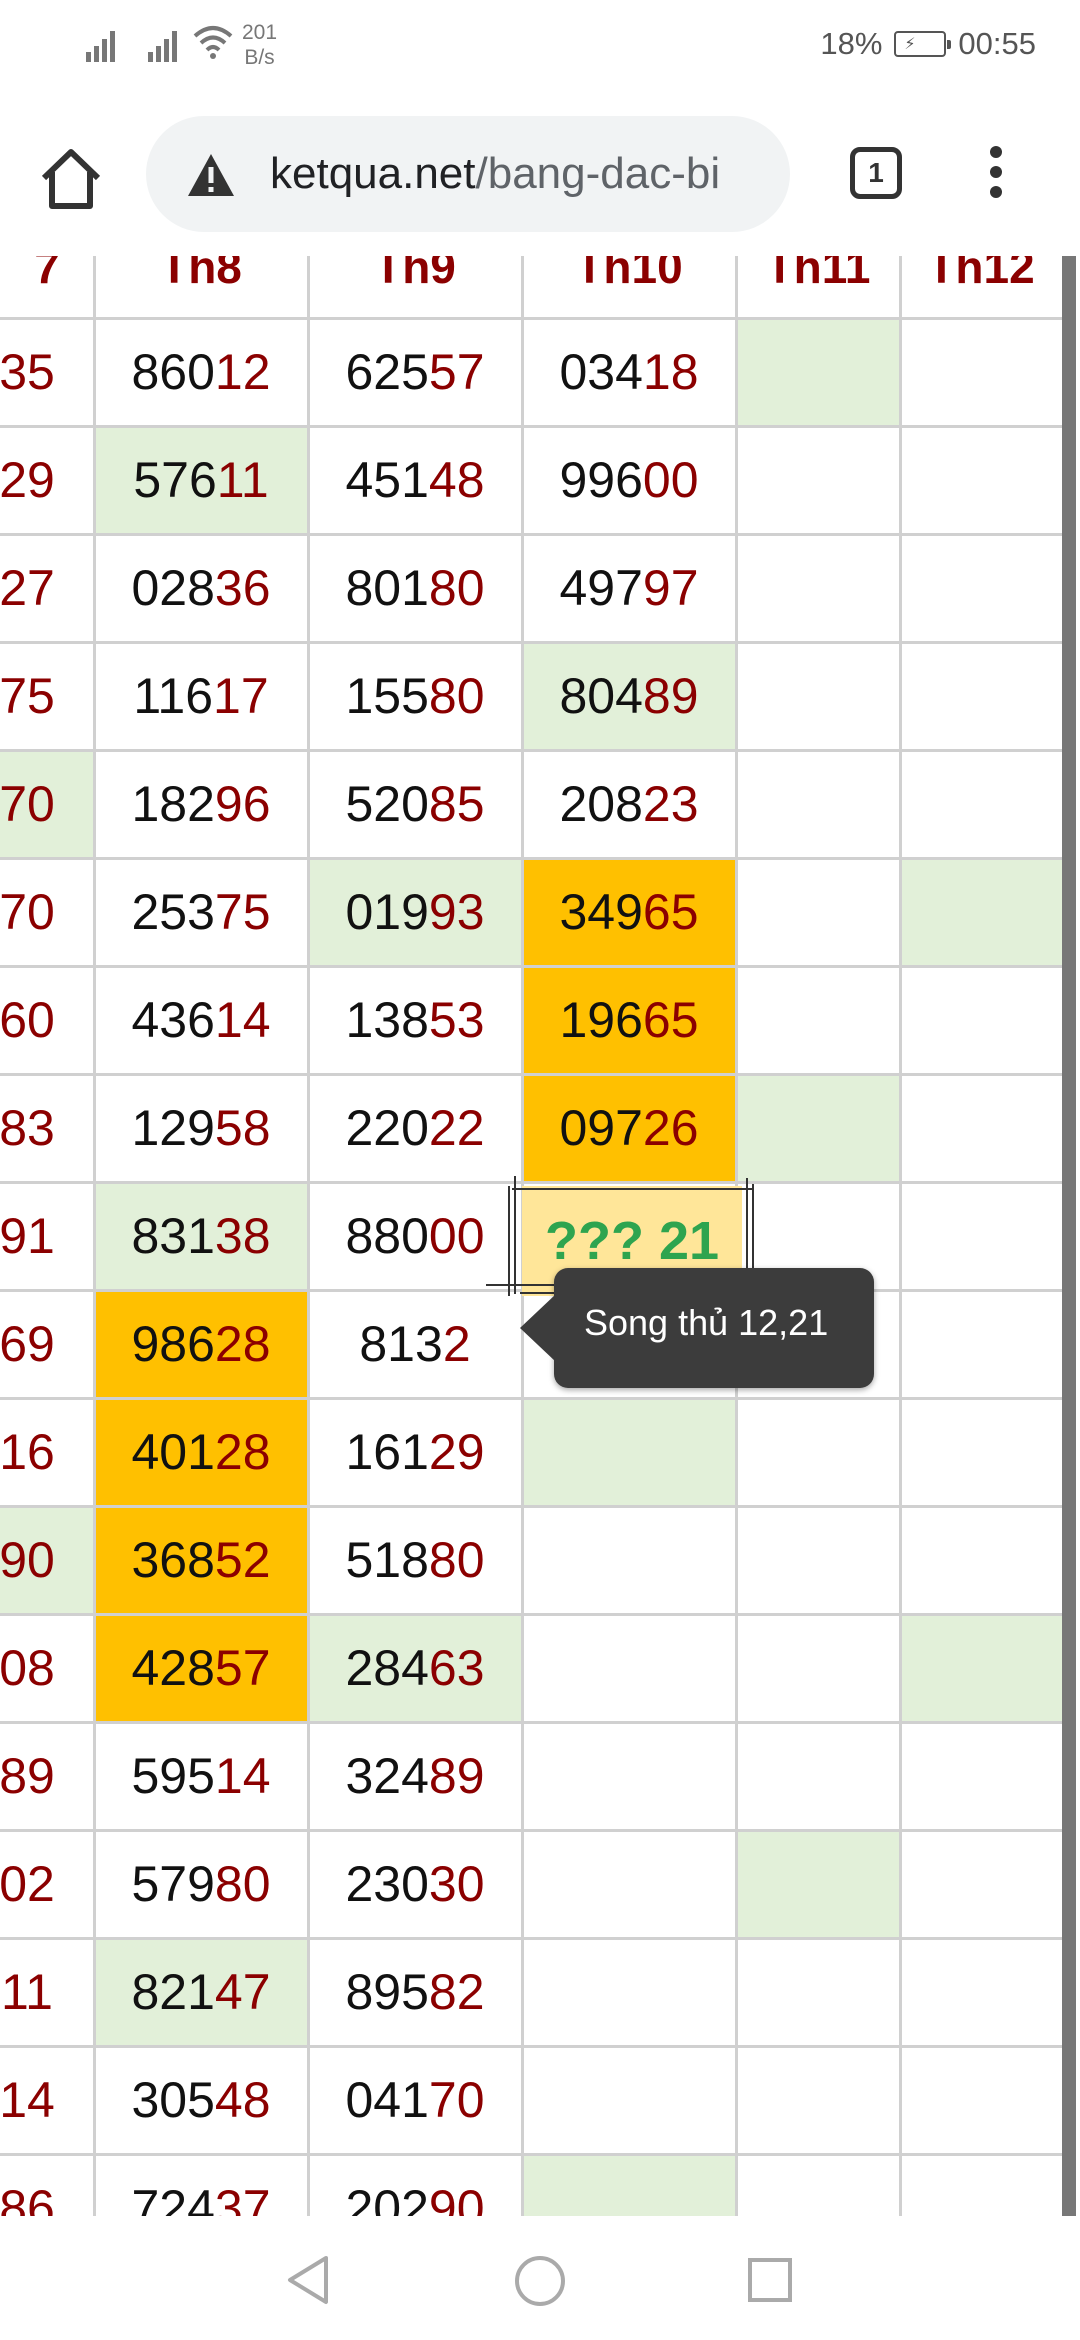  Describe the element at coordinates (415, 2100) in the screenshot. I see `table-cell: 04170` at that location.